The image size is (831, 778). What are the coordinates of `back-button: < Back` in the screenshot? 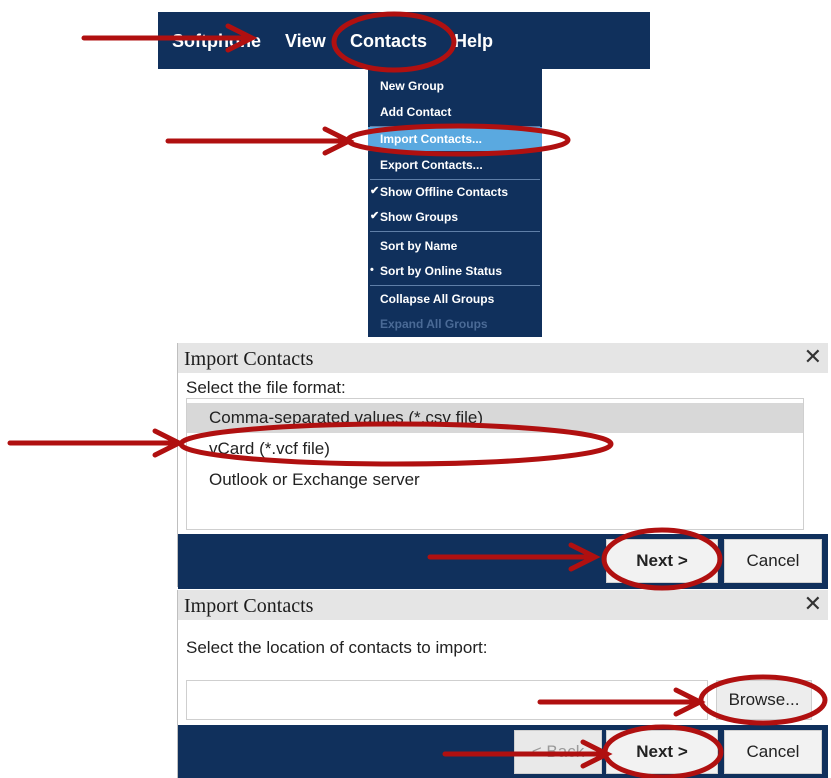 It's located at (558, 752).